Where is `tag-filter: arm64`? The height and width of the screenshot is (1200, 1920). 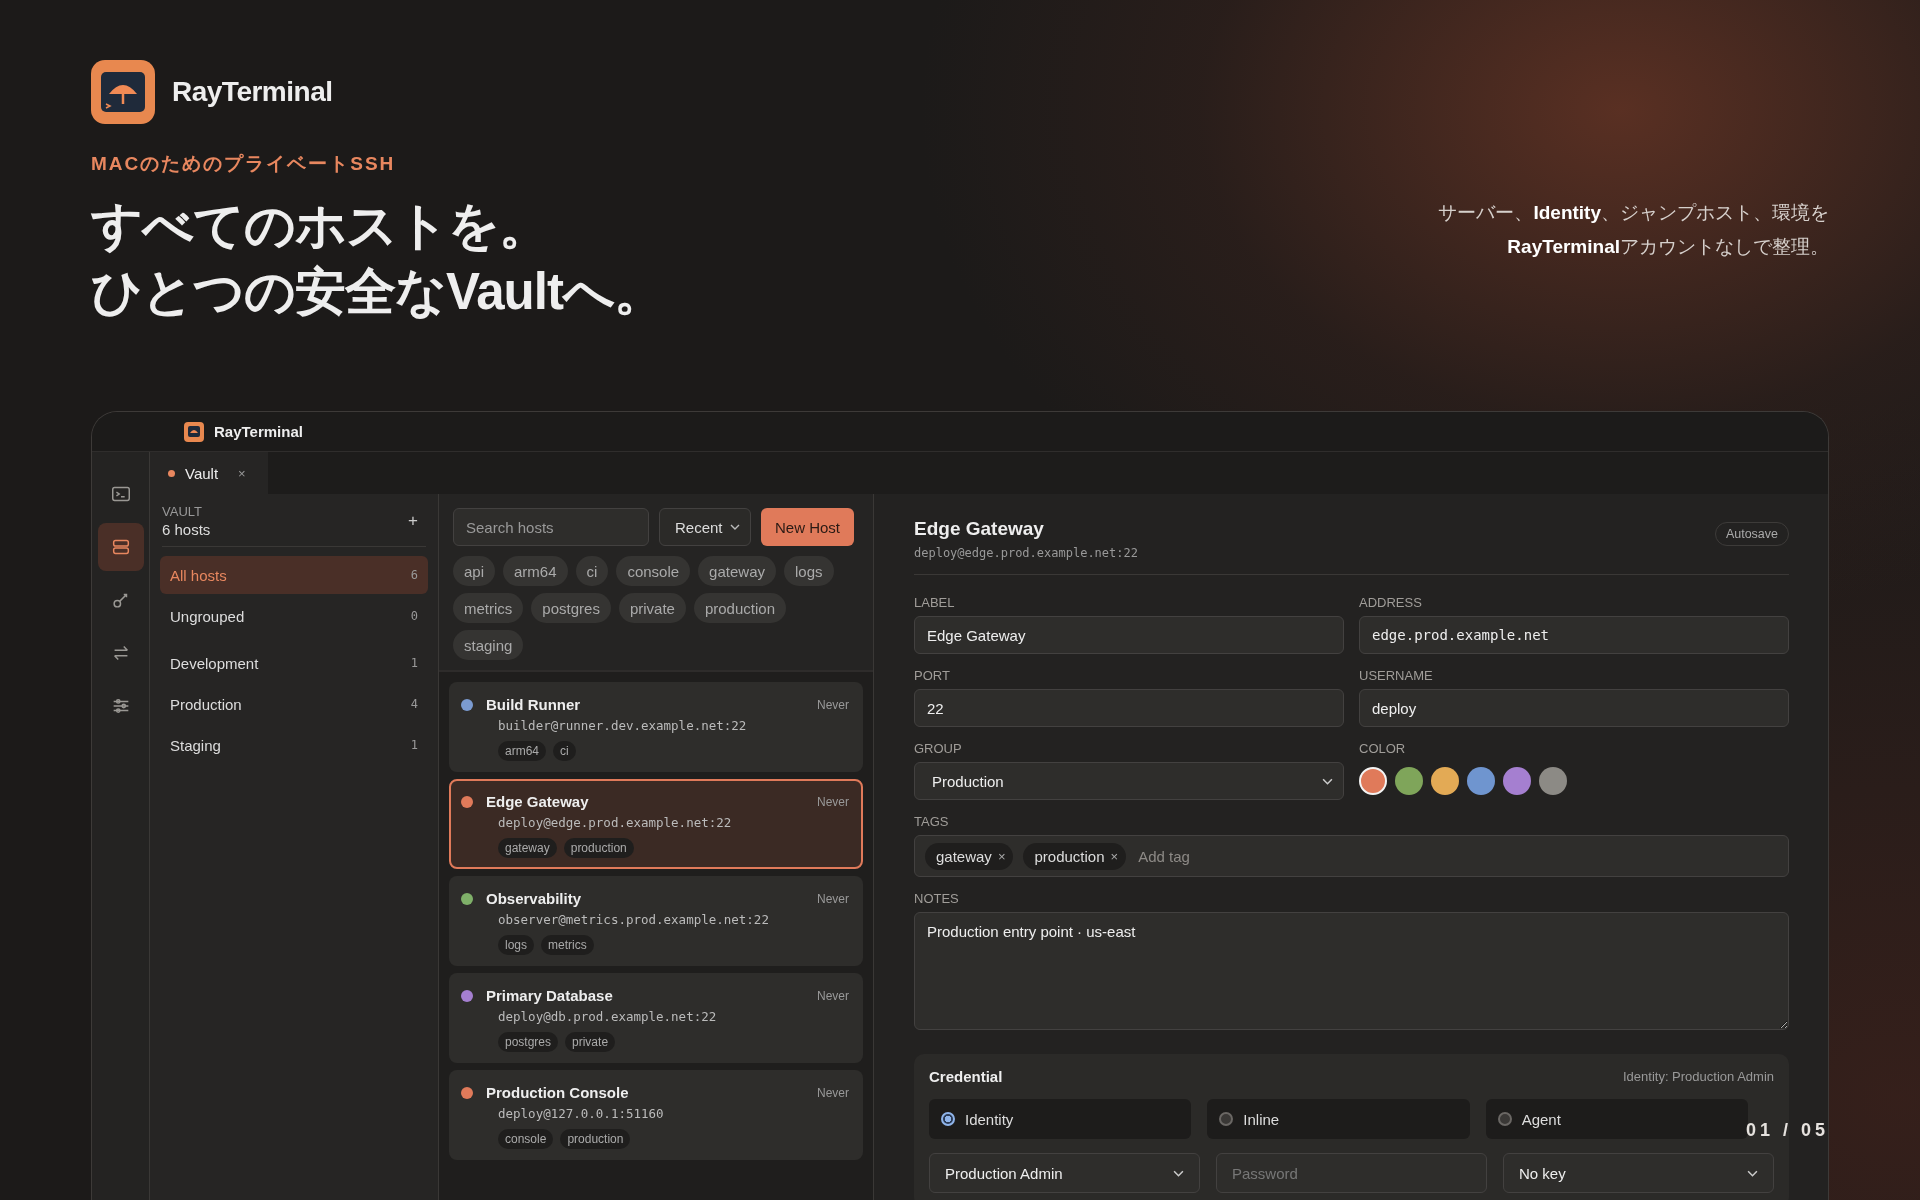
tag-filter: arm64 is located at coordinates (535, 571).